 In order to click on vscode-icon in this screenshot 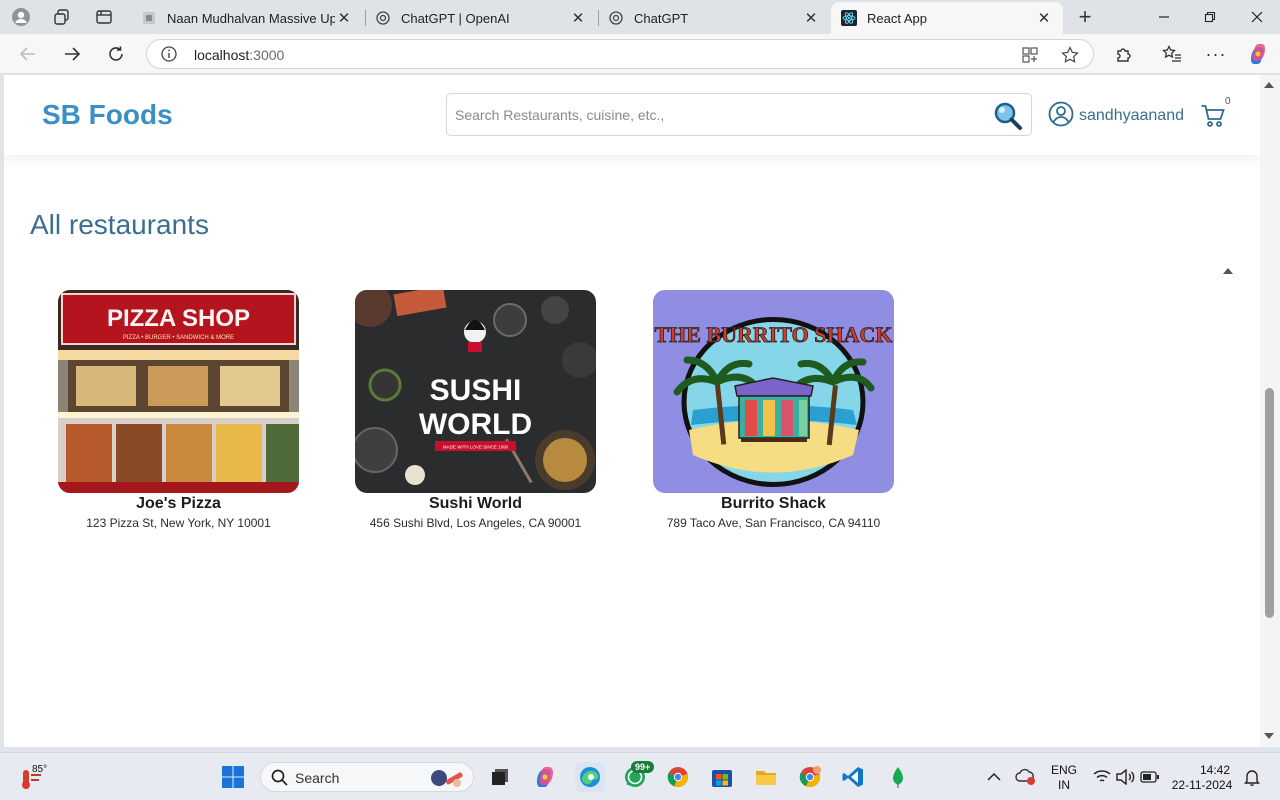, I will do `click(853, 777)`.